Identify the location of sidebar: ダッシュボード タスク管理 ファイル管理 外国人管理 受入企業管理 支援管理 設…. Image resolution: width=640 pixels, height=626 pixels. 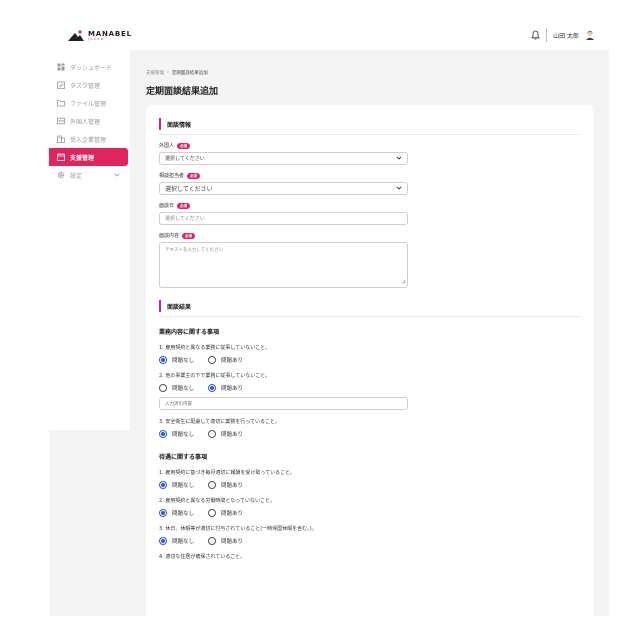
(89, 240).